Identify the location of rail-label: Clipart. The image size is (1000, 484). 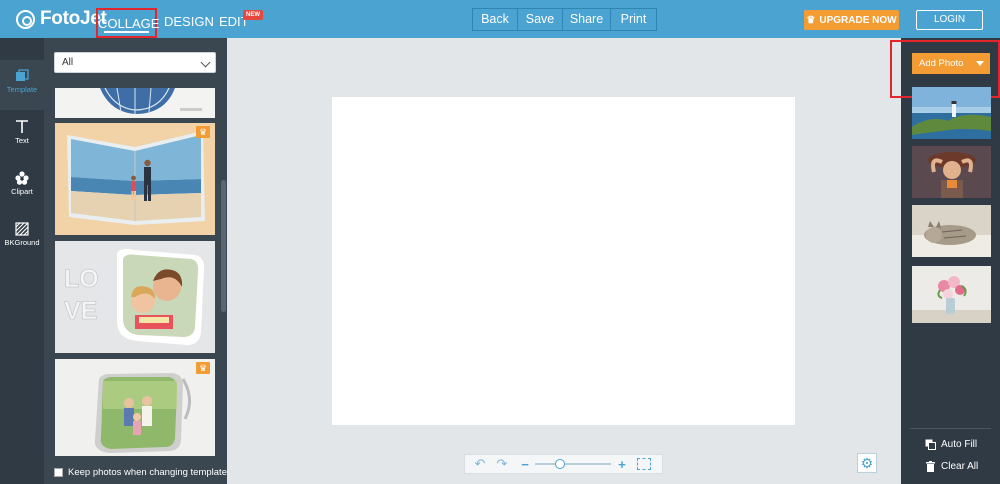
(22, 191).